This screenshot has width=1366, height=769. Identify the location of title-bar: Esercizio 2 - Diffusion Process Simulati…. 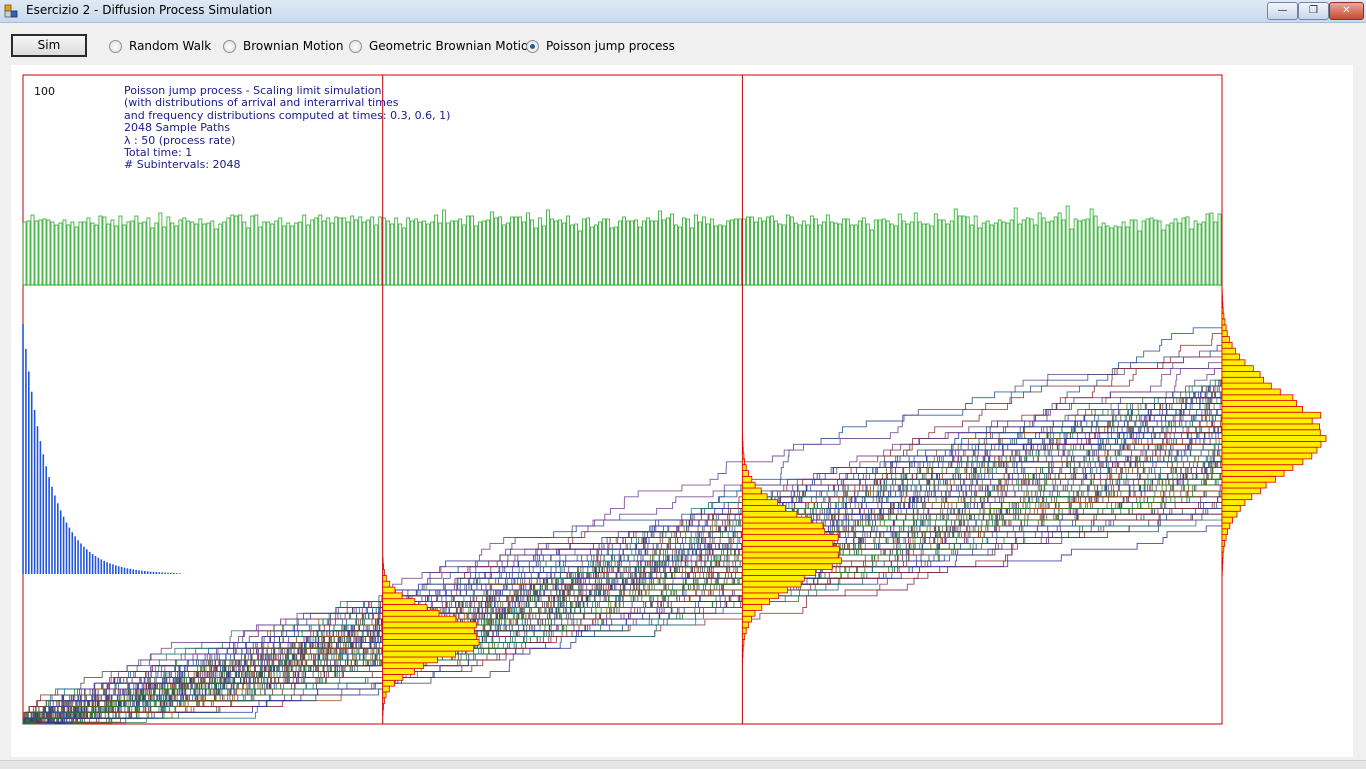
(683, 11).